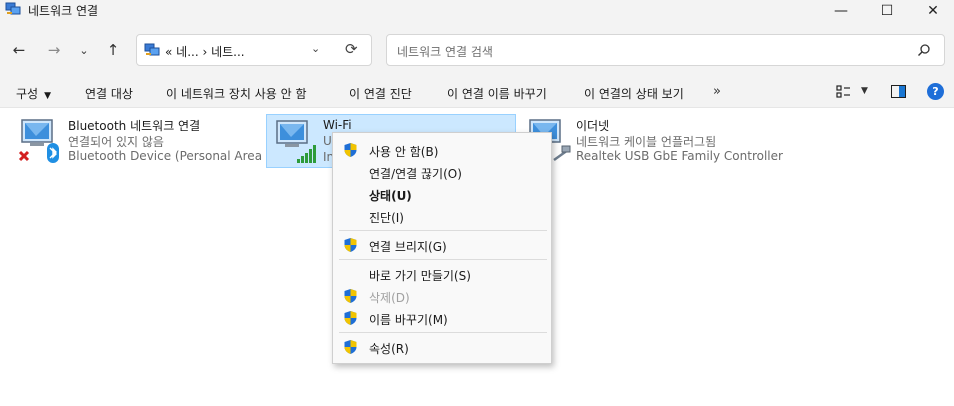  I want to click on close-button: ✕, so click(932, 11).